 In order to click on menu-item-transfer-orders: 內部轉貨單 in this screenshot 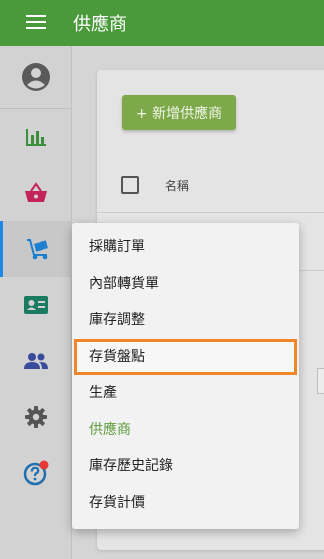, I will do `click(185, 284)`.